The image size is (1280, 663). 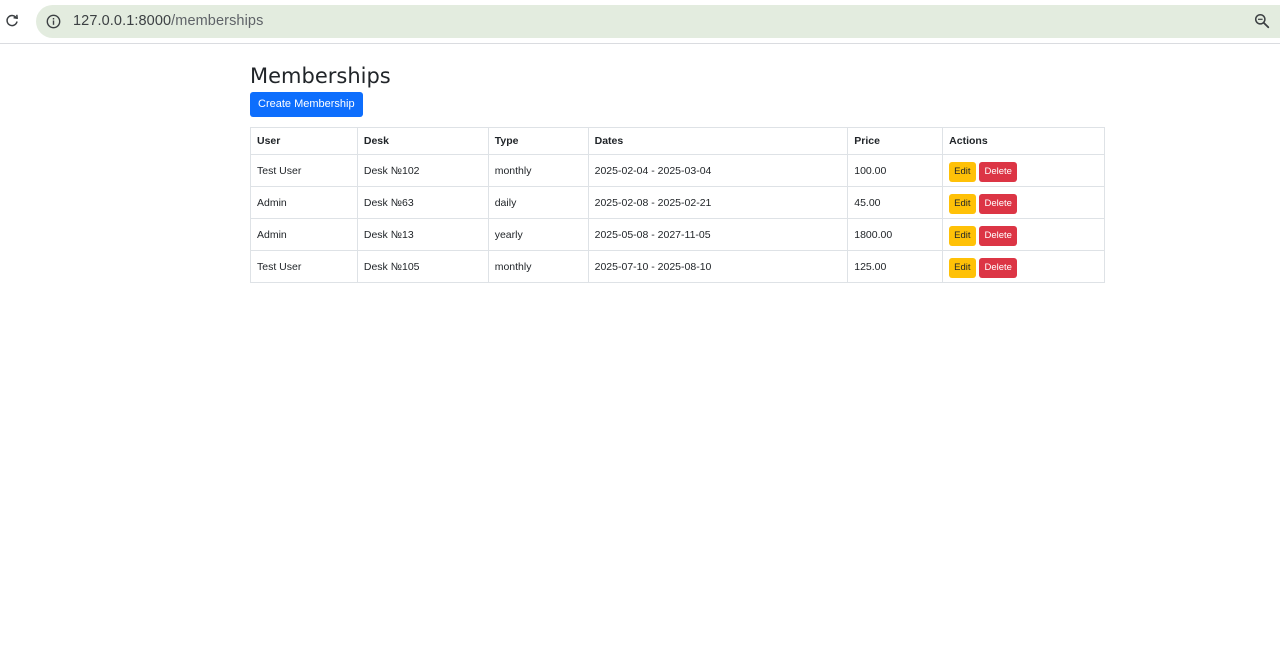 What do you see at coordinates (422, 266) in the screenshot?
I see `cell-desk: Desk №105` at bounding box center [422, 266].